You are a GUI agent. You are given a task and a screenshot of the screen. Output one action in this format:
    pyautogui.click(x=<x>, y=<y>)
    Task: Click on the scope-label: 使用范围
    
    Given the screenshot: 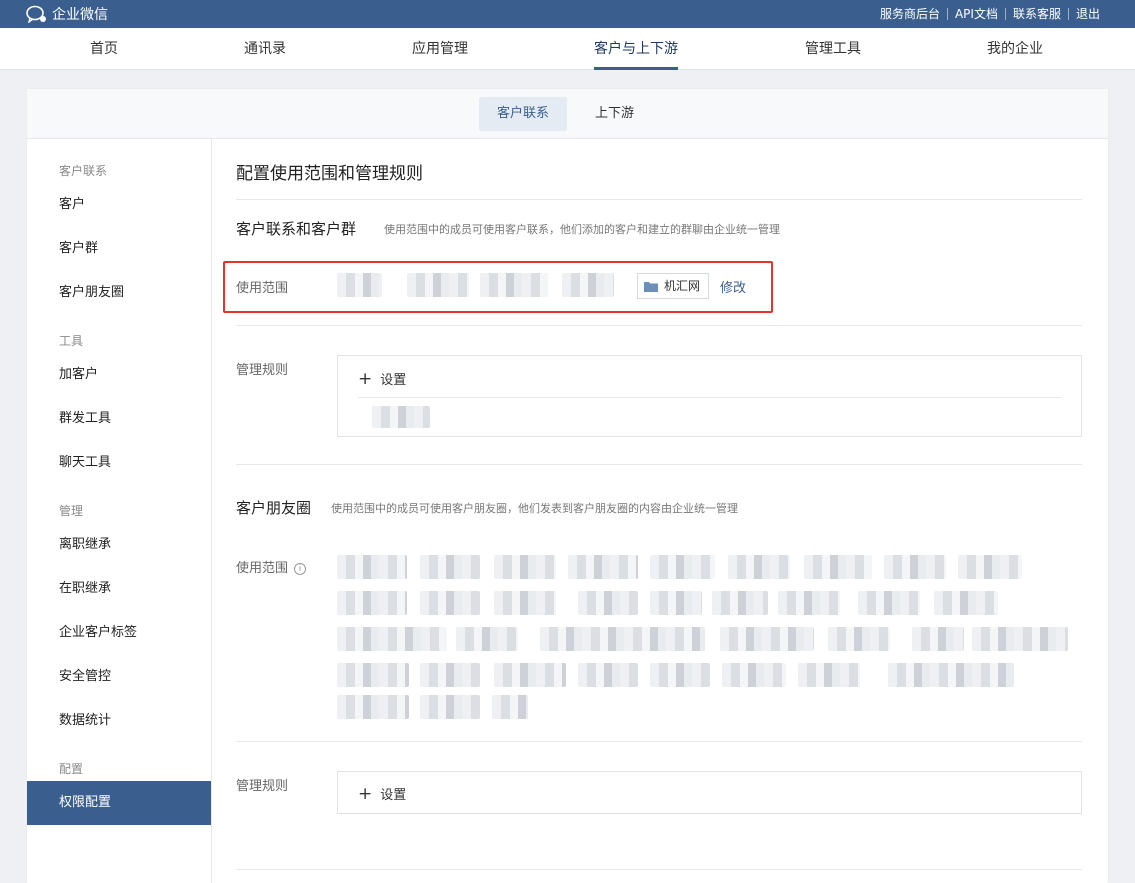 What is the action you would take?
    pyautogui.click(x=262, y=288)
    